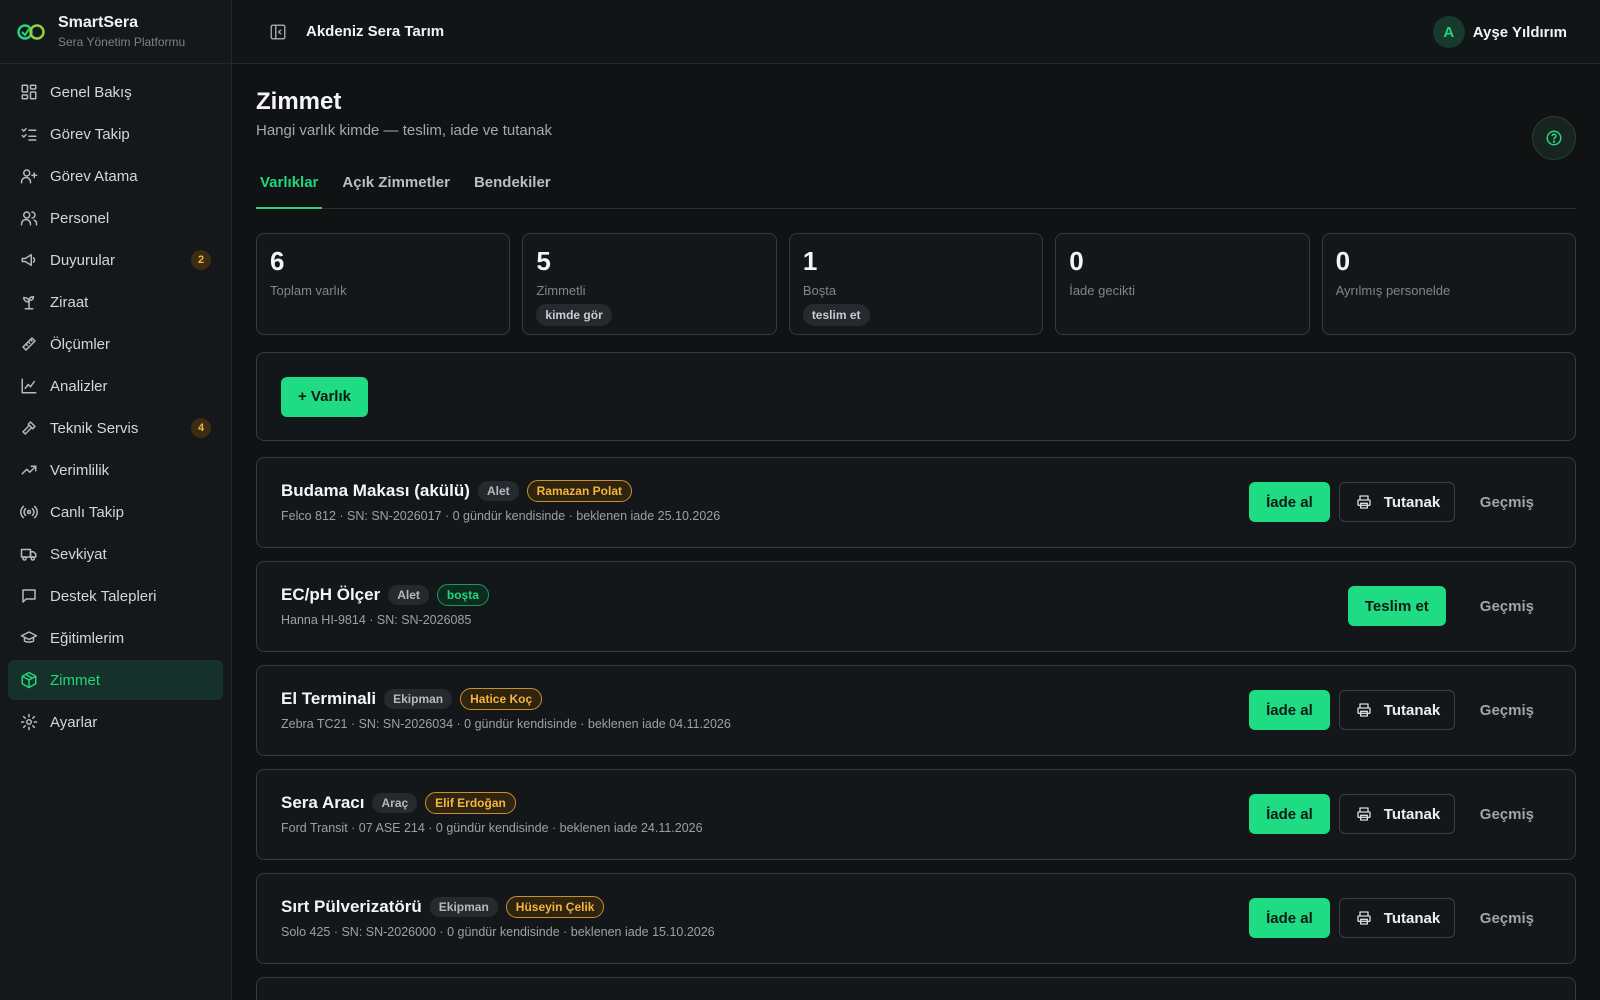 This screenshot has height=1000, width=1600. I want to click on sidebar-item-ayarlar: Ayarlar, so click(115, 722).